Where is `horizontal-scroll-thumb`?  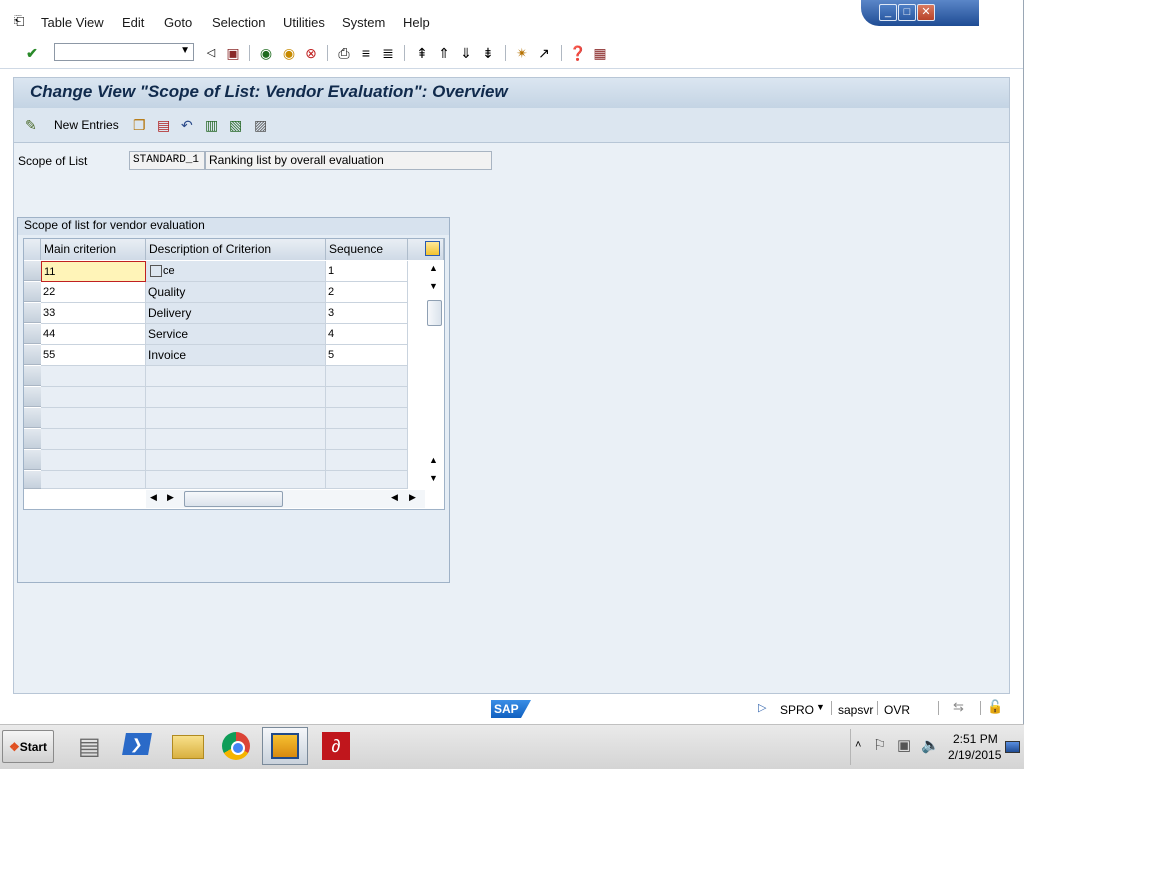
horizontal-scroll-thumb is located at coordinates (233, 499).